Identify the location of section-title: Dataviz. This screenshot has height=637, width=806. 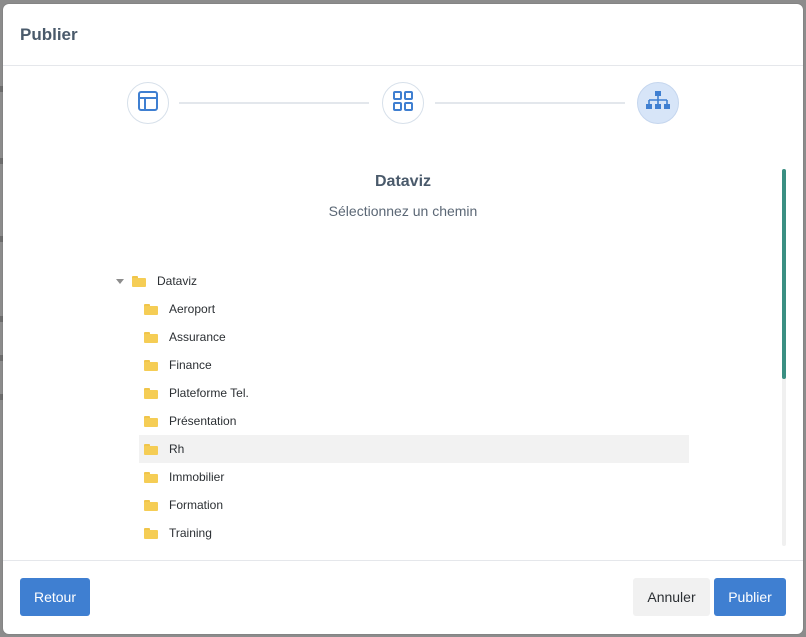
(403, 181).